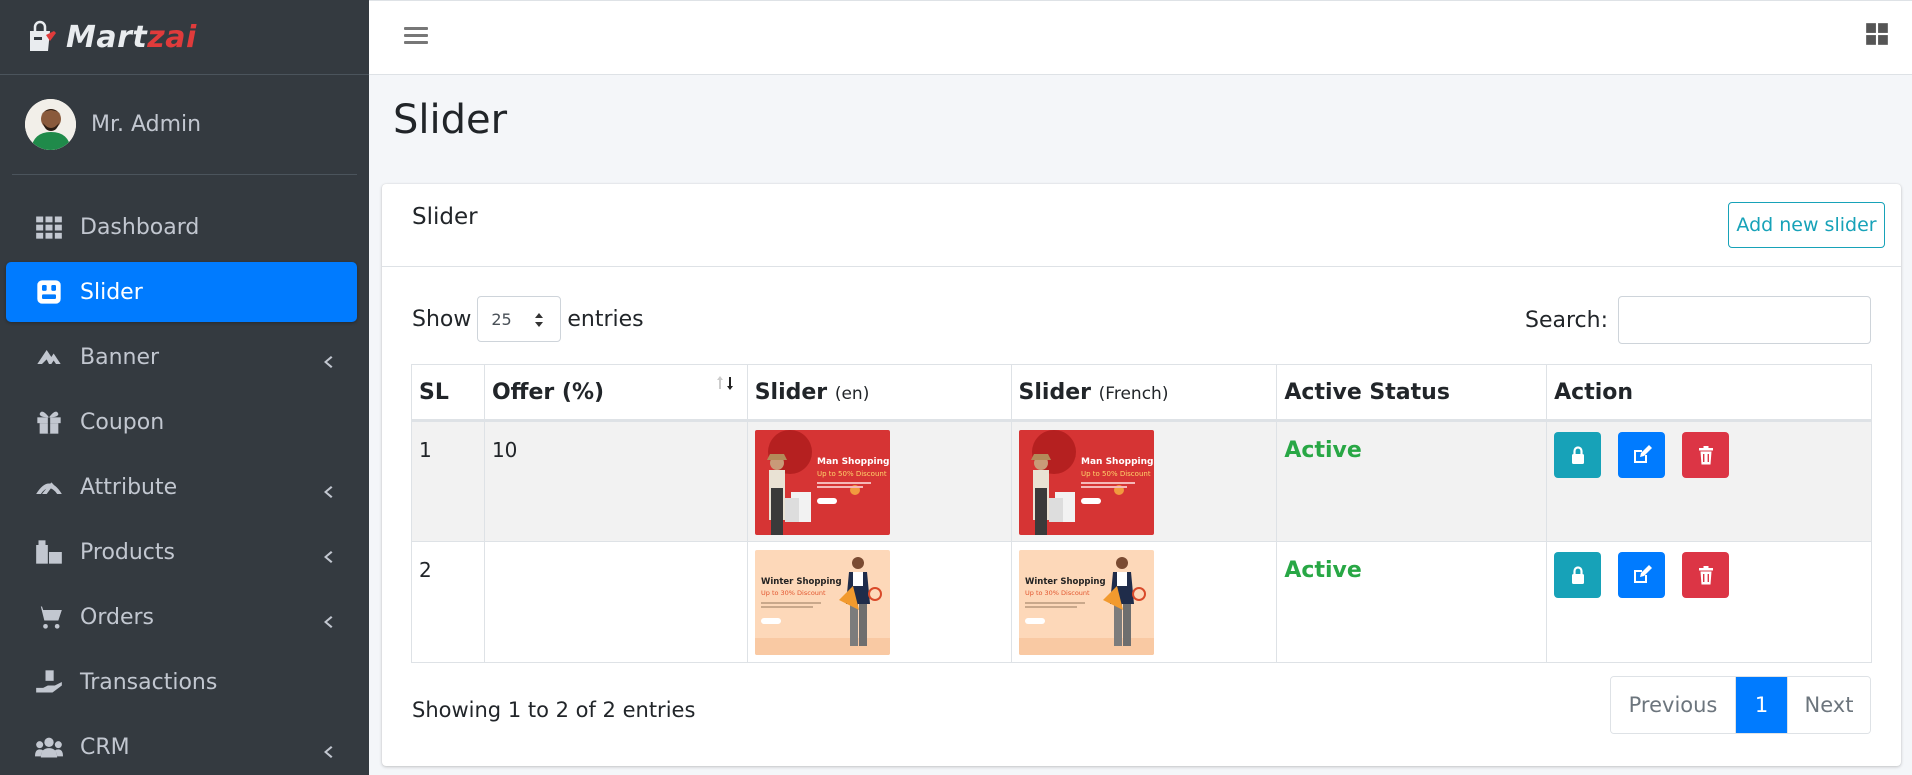  Describe the element at coordinates (879, 393) in the screenshot. I see `header-slider-en: Slider (en)` at that location.